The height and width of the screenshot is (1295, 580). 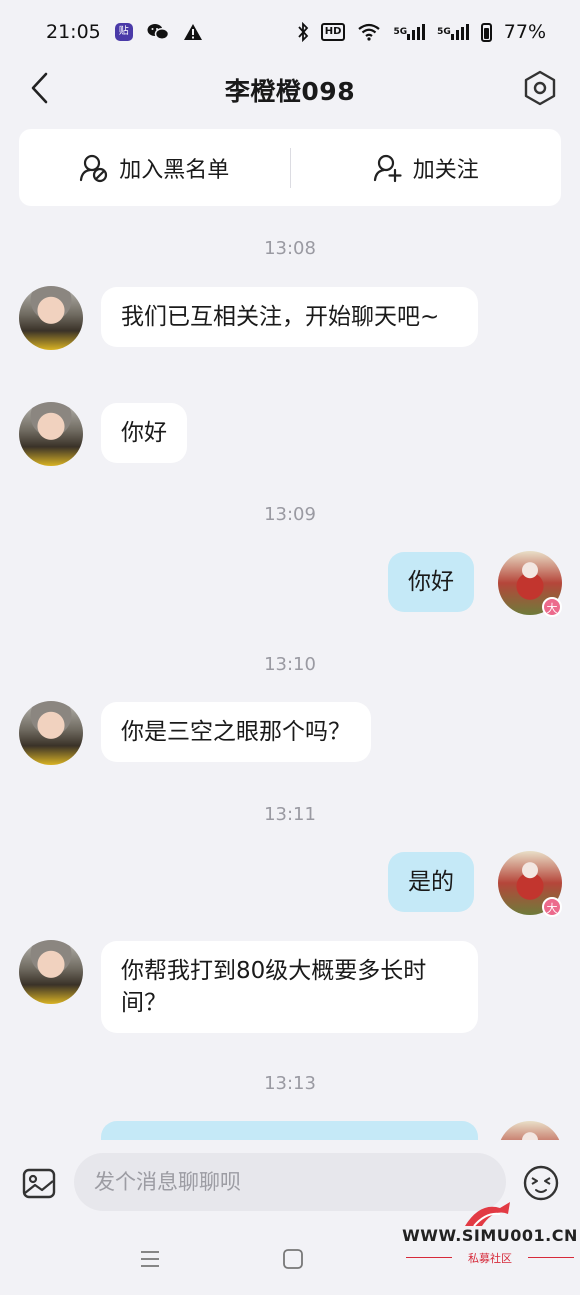 I want to click on menu-lines-icon, so click(x=150, y=1259).